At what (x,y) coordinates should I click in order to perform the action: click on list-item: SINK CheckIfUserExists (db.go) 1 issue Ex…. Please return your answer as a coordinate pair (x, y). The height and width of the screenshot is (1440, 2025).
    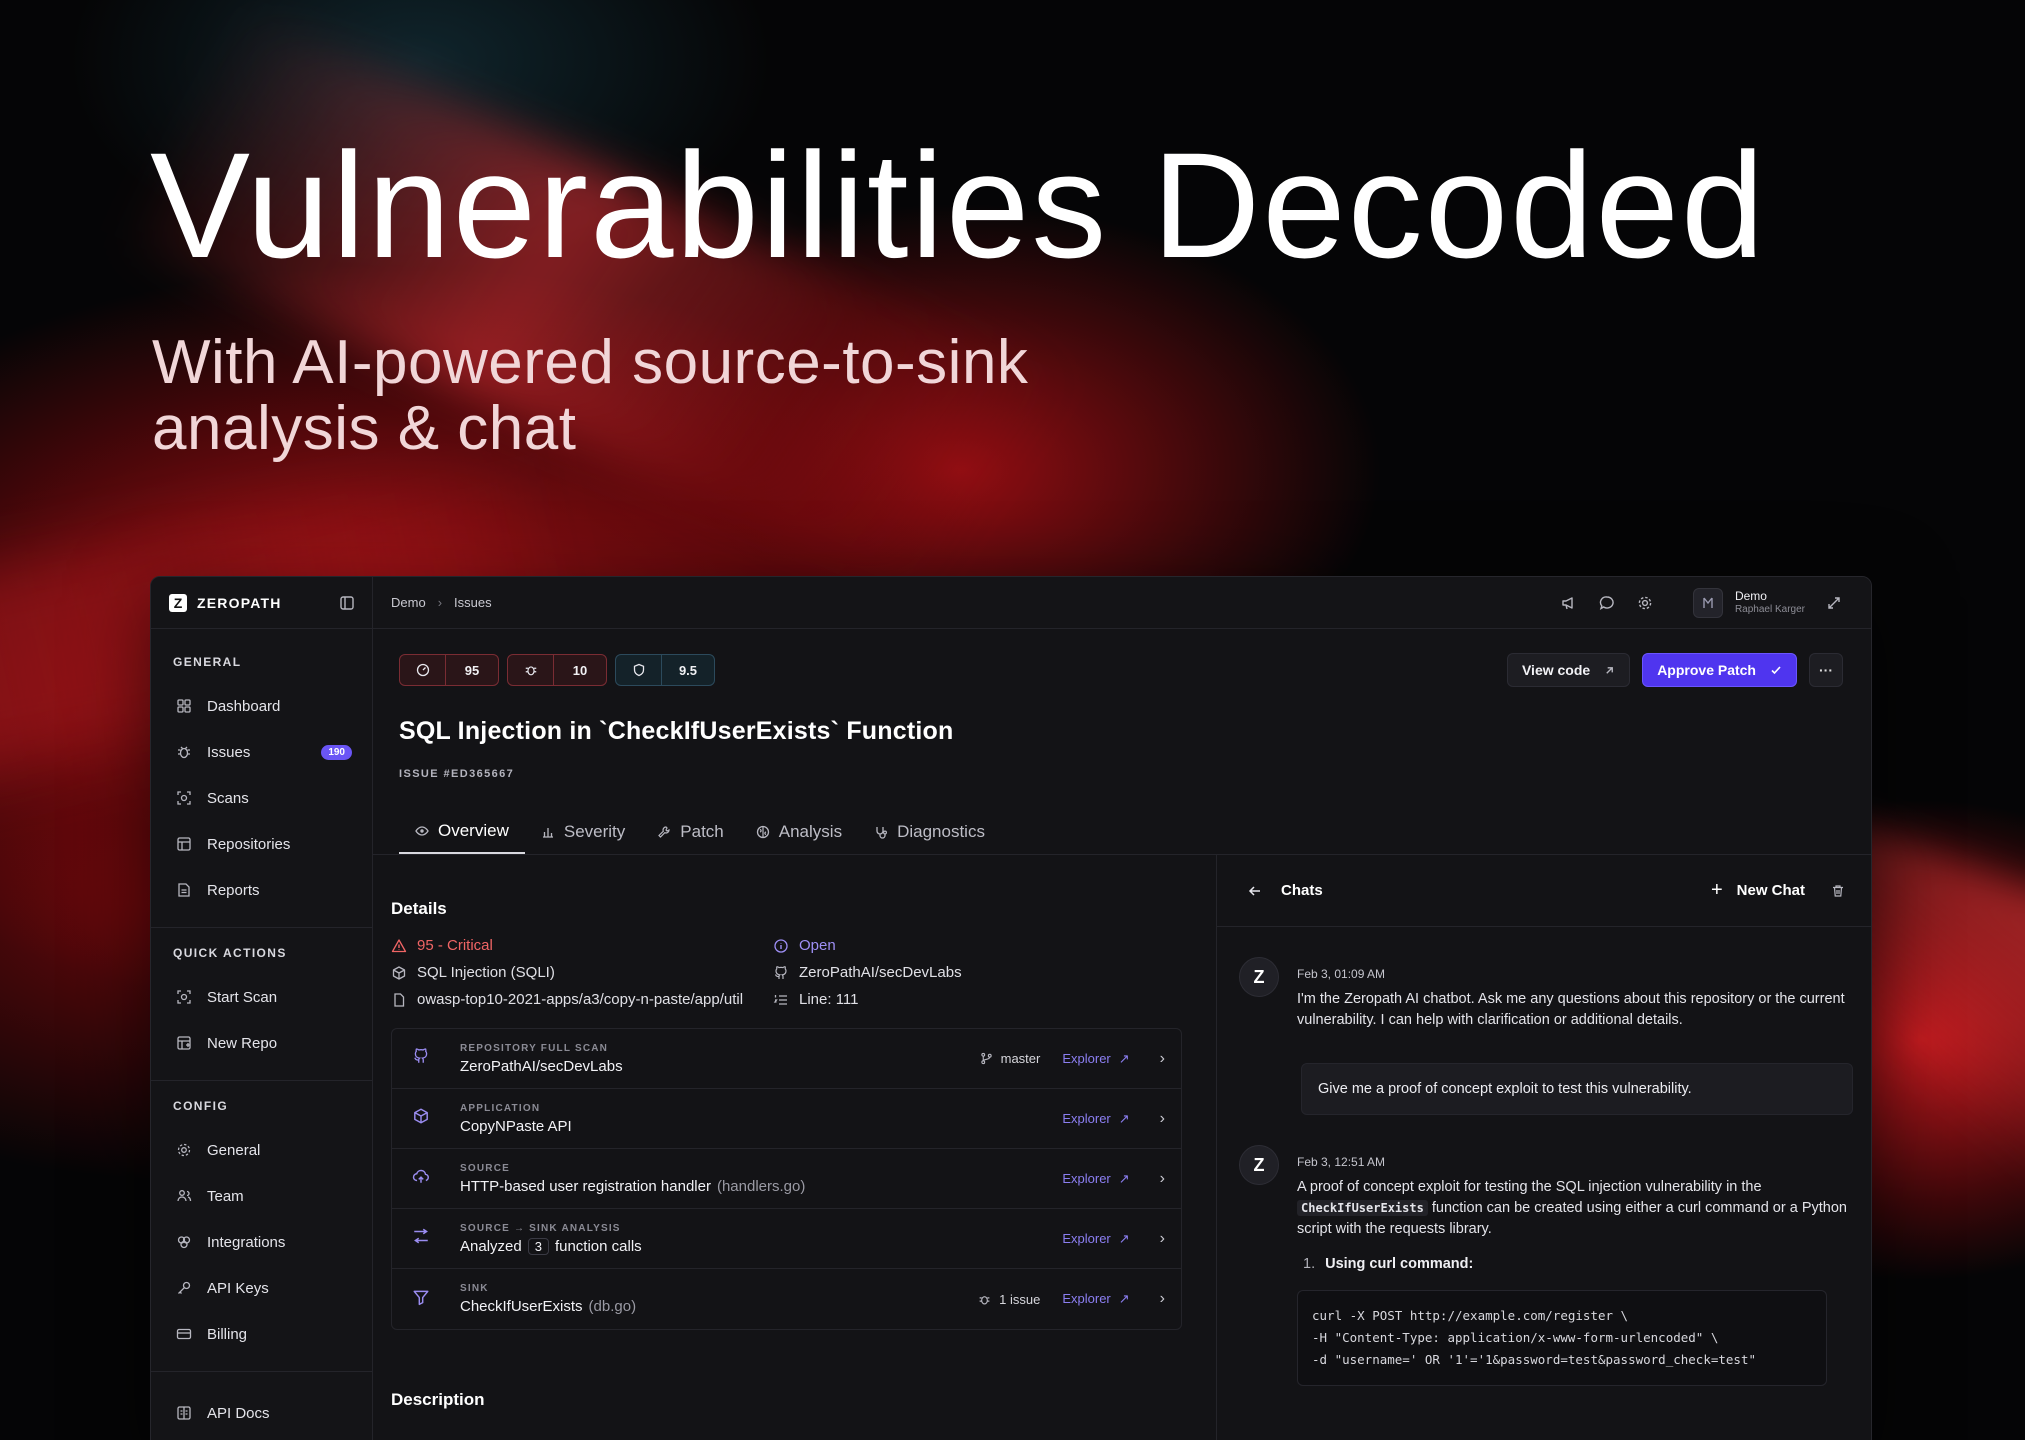
    Looking at the image, I should click on (786, 1299).